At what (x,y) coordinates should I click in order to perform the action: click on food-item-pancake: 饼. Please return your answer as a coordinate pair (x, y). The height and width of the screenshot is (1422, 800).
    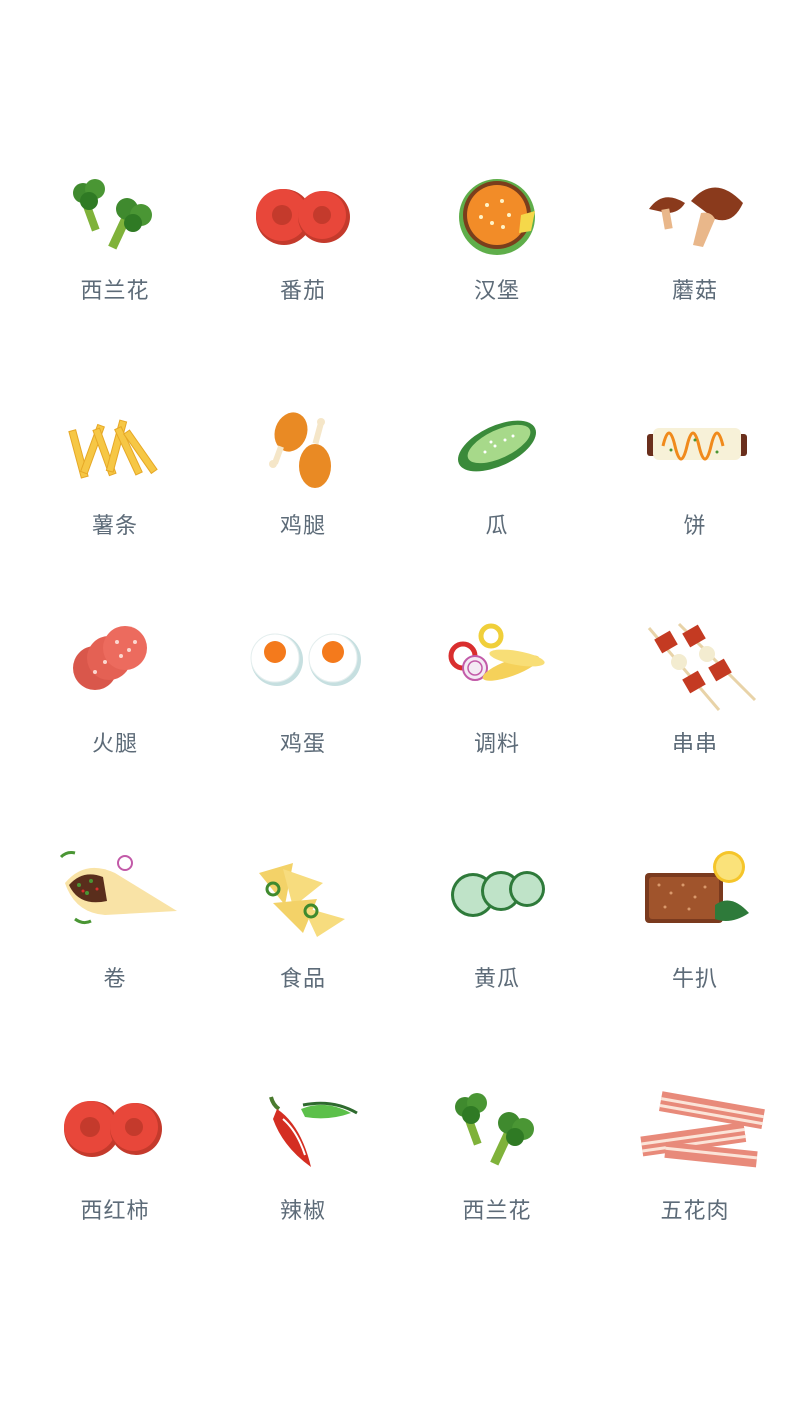
    Looking at the image, I should click on (695, 485).